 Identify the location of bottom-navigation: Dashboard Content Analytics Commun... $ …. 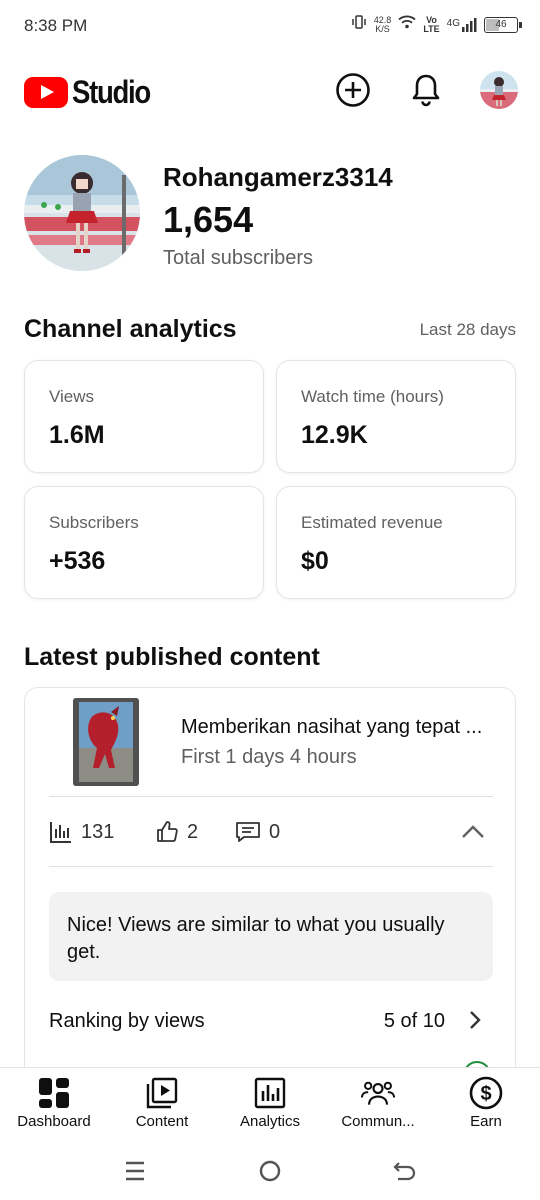
(270, 1105).